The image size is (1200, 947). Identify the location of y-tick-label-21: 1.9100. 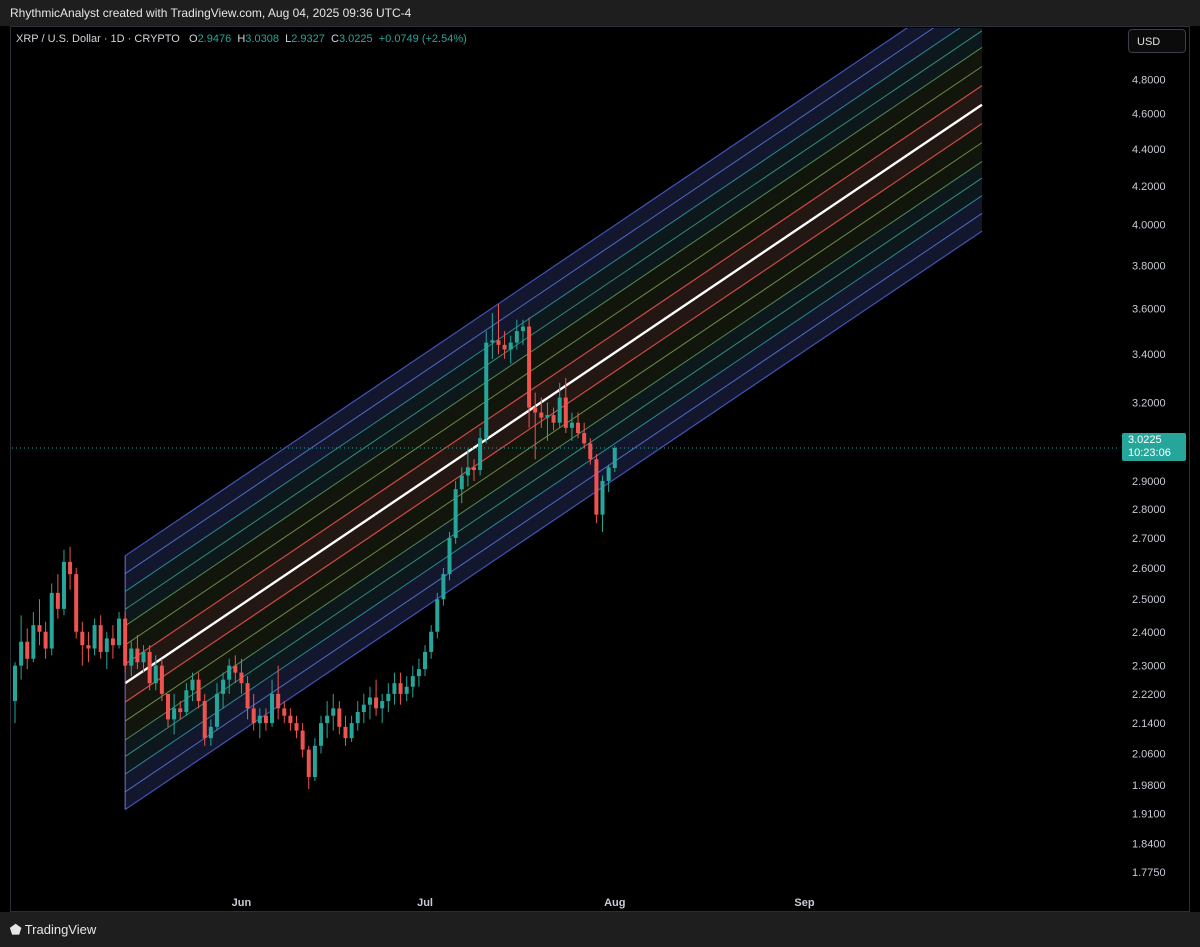
(1149, 815).